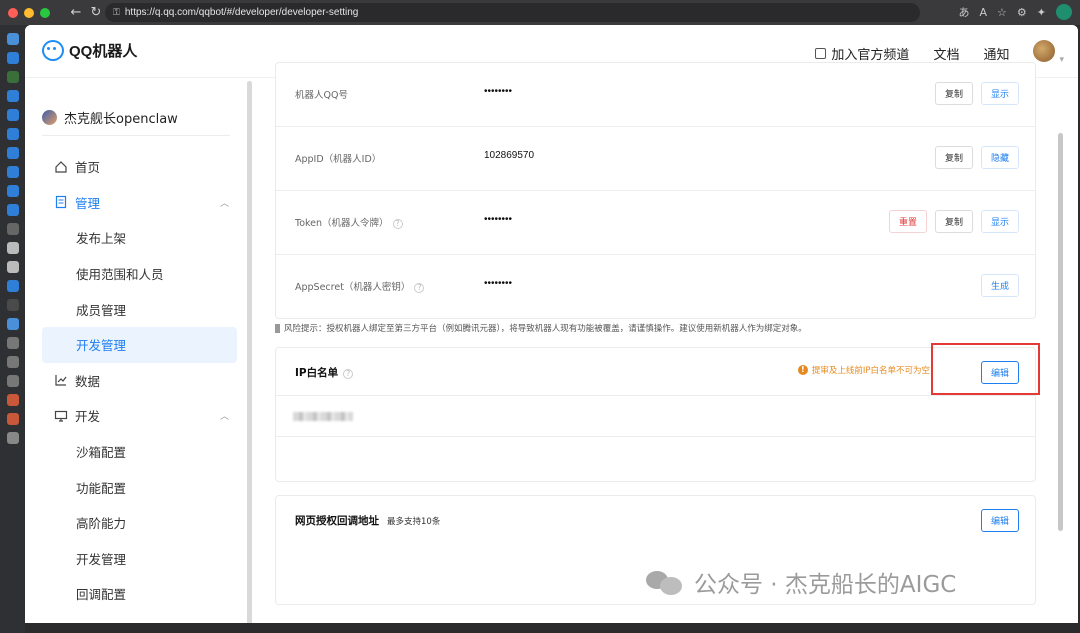 This screenshot has width=1080, height=633. What do you see at coordinates (139, 523) in the screenshot?
I see `sidebar-item-advanced: 高阶能力` at bounding box center [139, 523].